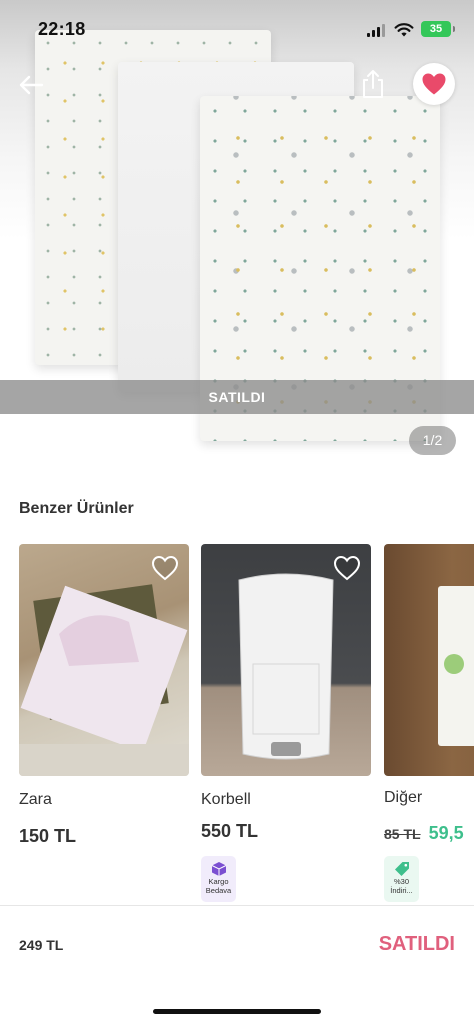 This screenshot has width=474, height=1024. I want to click on favorite-button, so click(434, 84).